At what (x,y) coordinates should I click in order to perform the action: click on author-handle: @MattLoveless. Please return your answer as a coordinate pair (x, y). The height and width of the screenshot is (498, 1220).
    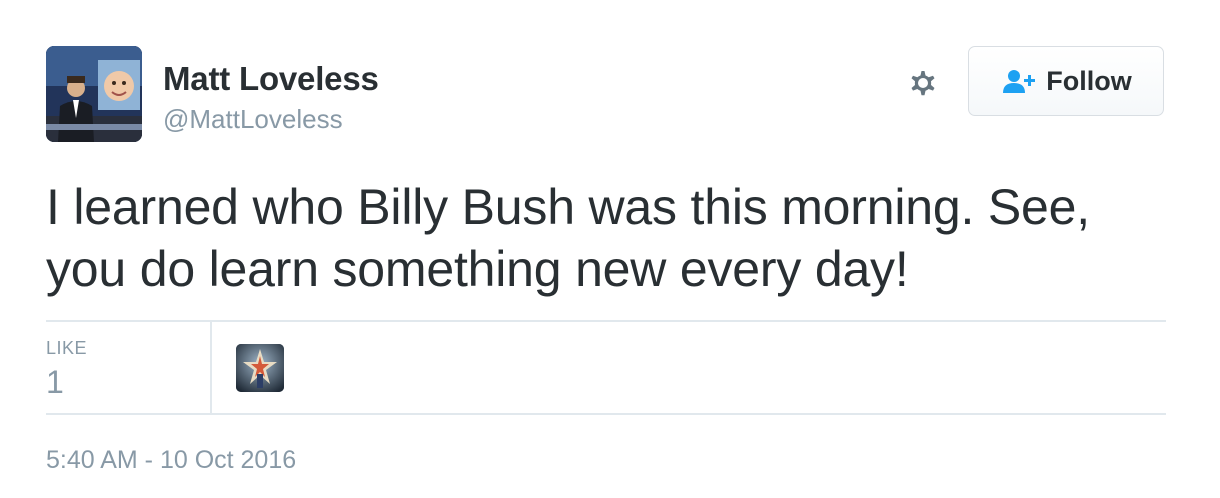
    Looking at the image, I should click on (253, 119).